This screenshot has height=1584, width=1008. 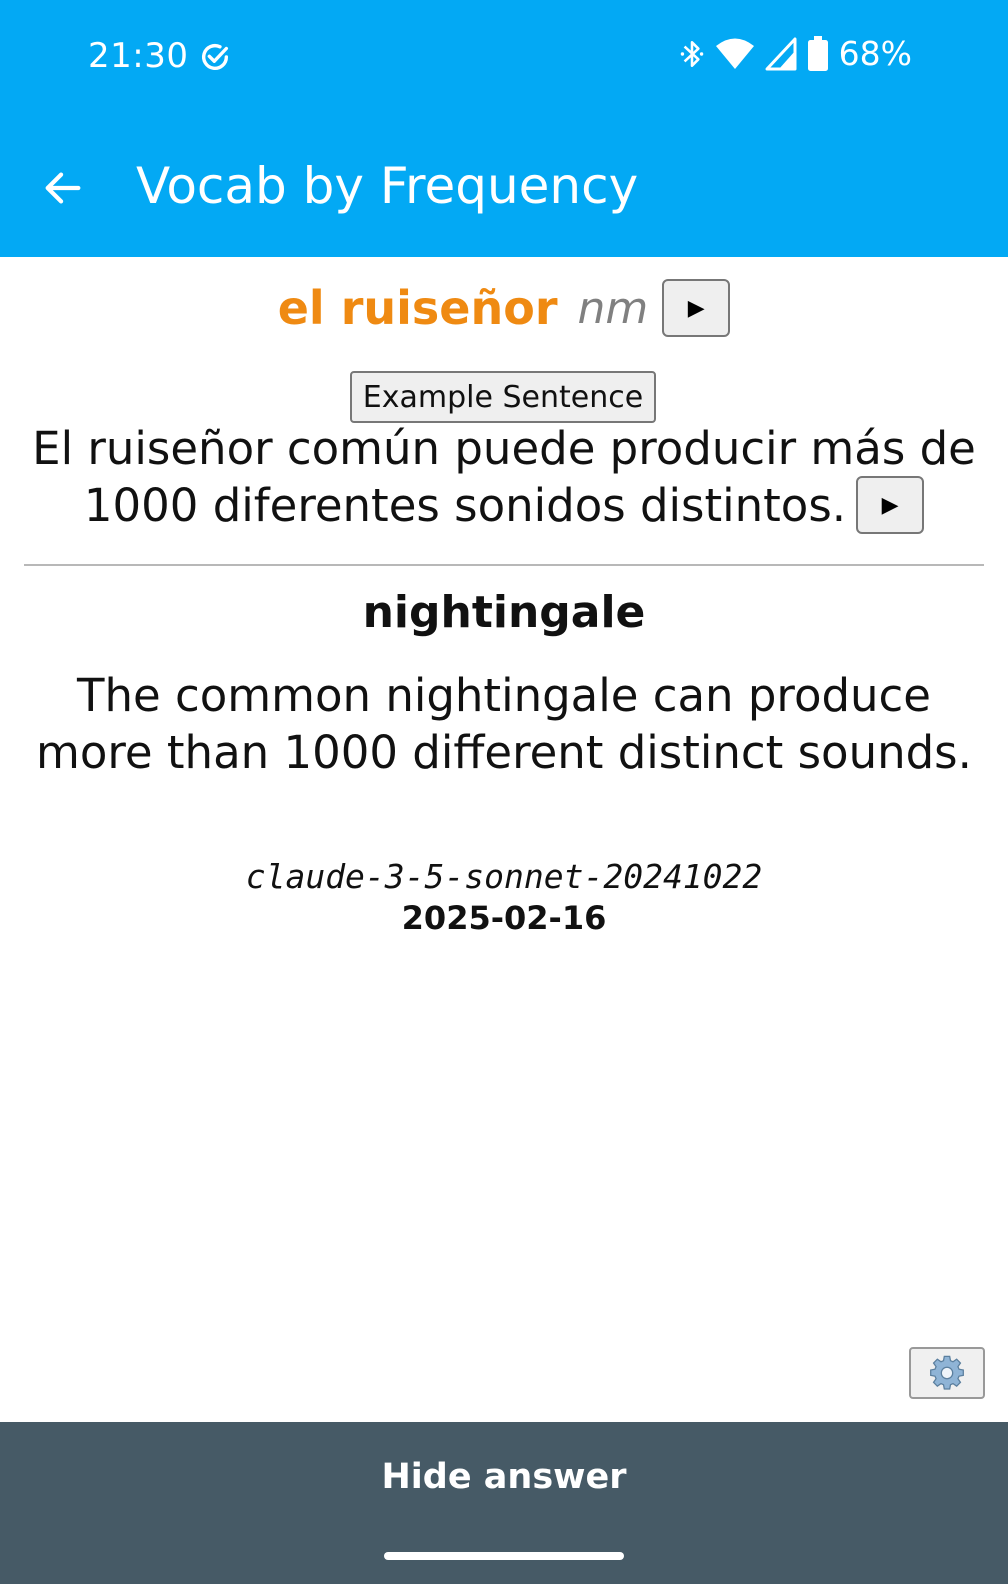 I want to click on play-sentence-audio-button: ▶, so click(x=890, y=505).